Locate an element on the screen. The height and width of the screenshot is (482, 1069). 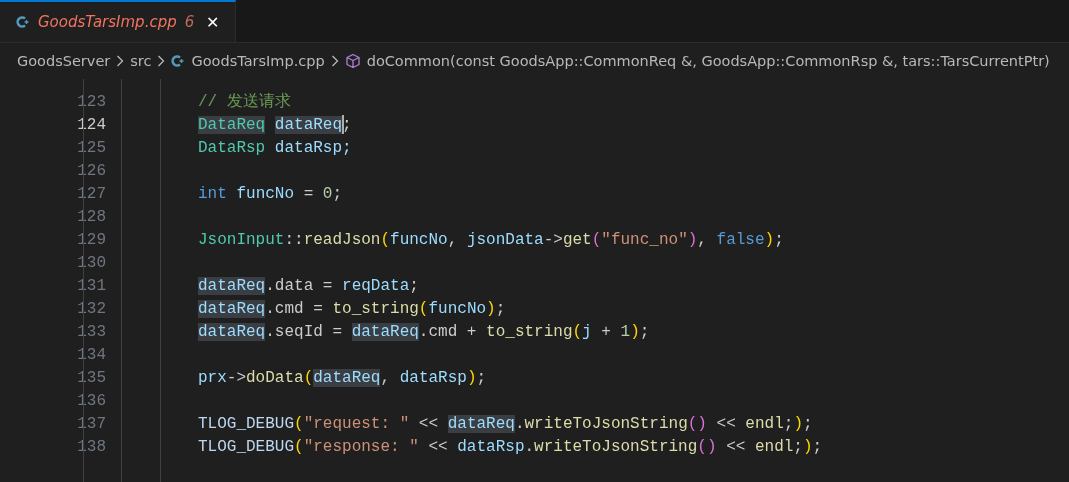
breadcrumb-item: GoodsTarsImp.cpp is located at coordinates (258, 61).